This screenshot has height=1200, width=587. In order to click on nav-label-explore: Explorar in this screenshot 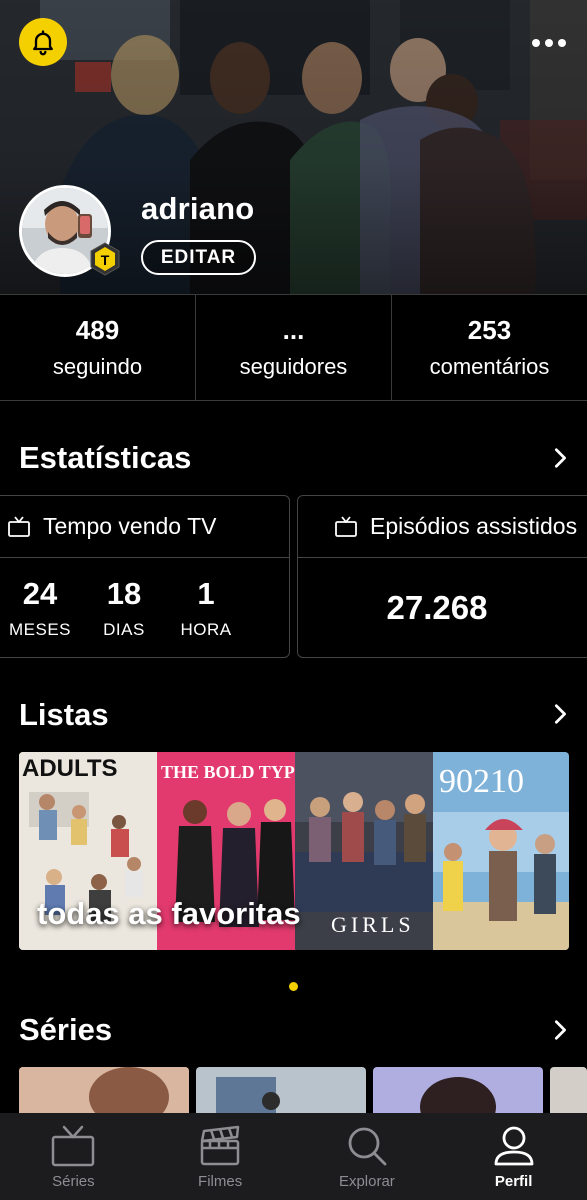, I will do `click(366, 1181)`.